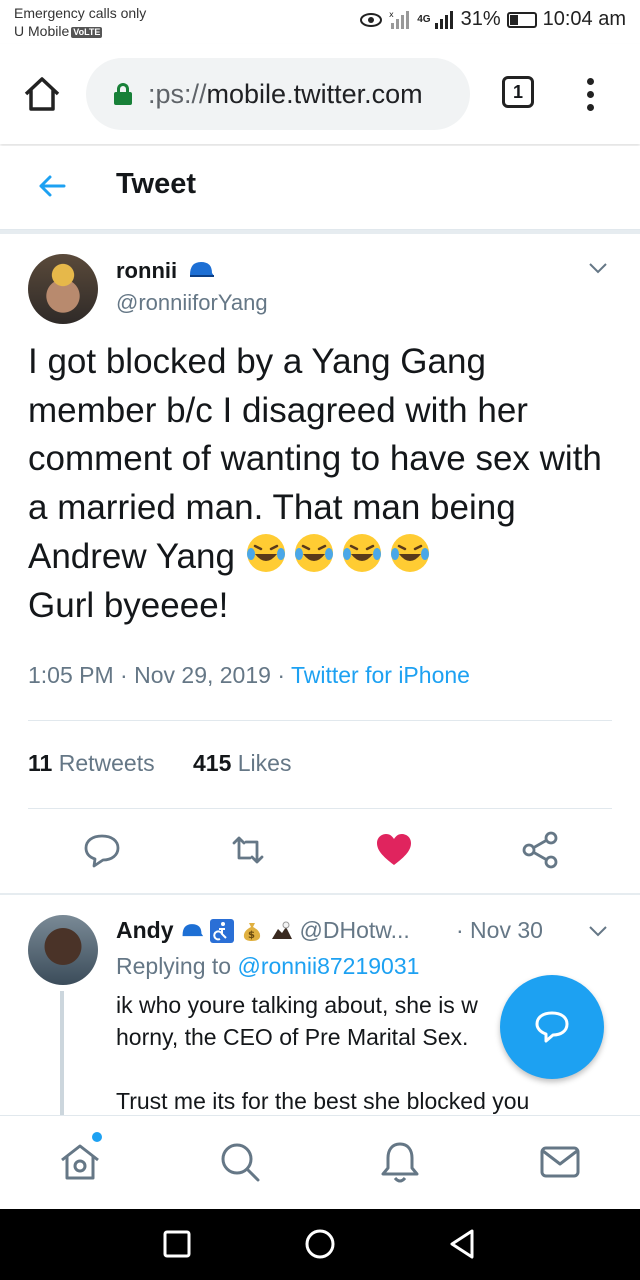  What do you see at coordinates (177, 1244) in the screenshot?
I see `recents-square-icon` at bounding box center [177, 1244].